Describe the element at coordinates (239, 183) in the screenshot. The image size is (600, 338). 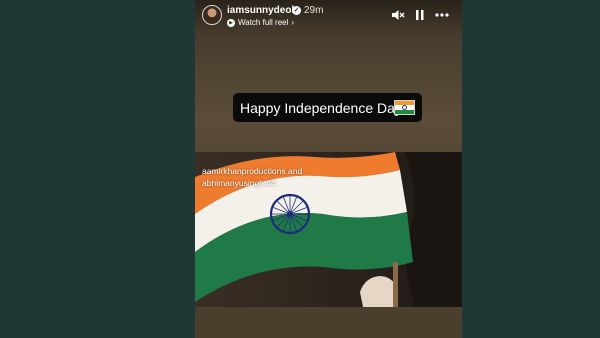
I see `tag-line-2: abhimanyusingh.44` at that location.